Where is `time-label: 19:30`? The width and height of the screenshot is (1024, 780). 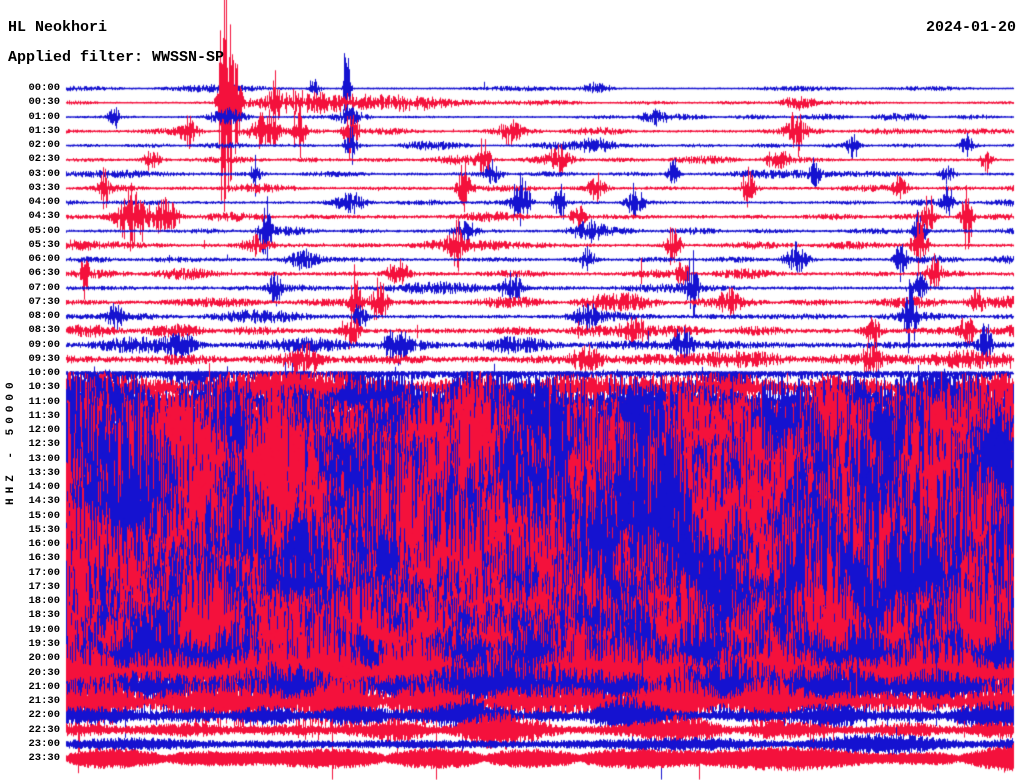
time-label: 19:30 is located at coordinates (44, 644).